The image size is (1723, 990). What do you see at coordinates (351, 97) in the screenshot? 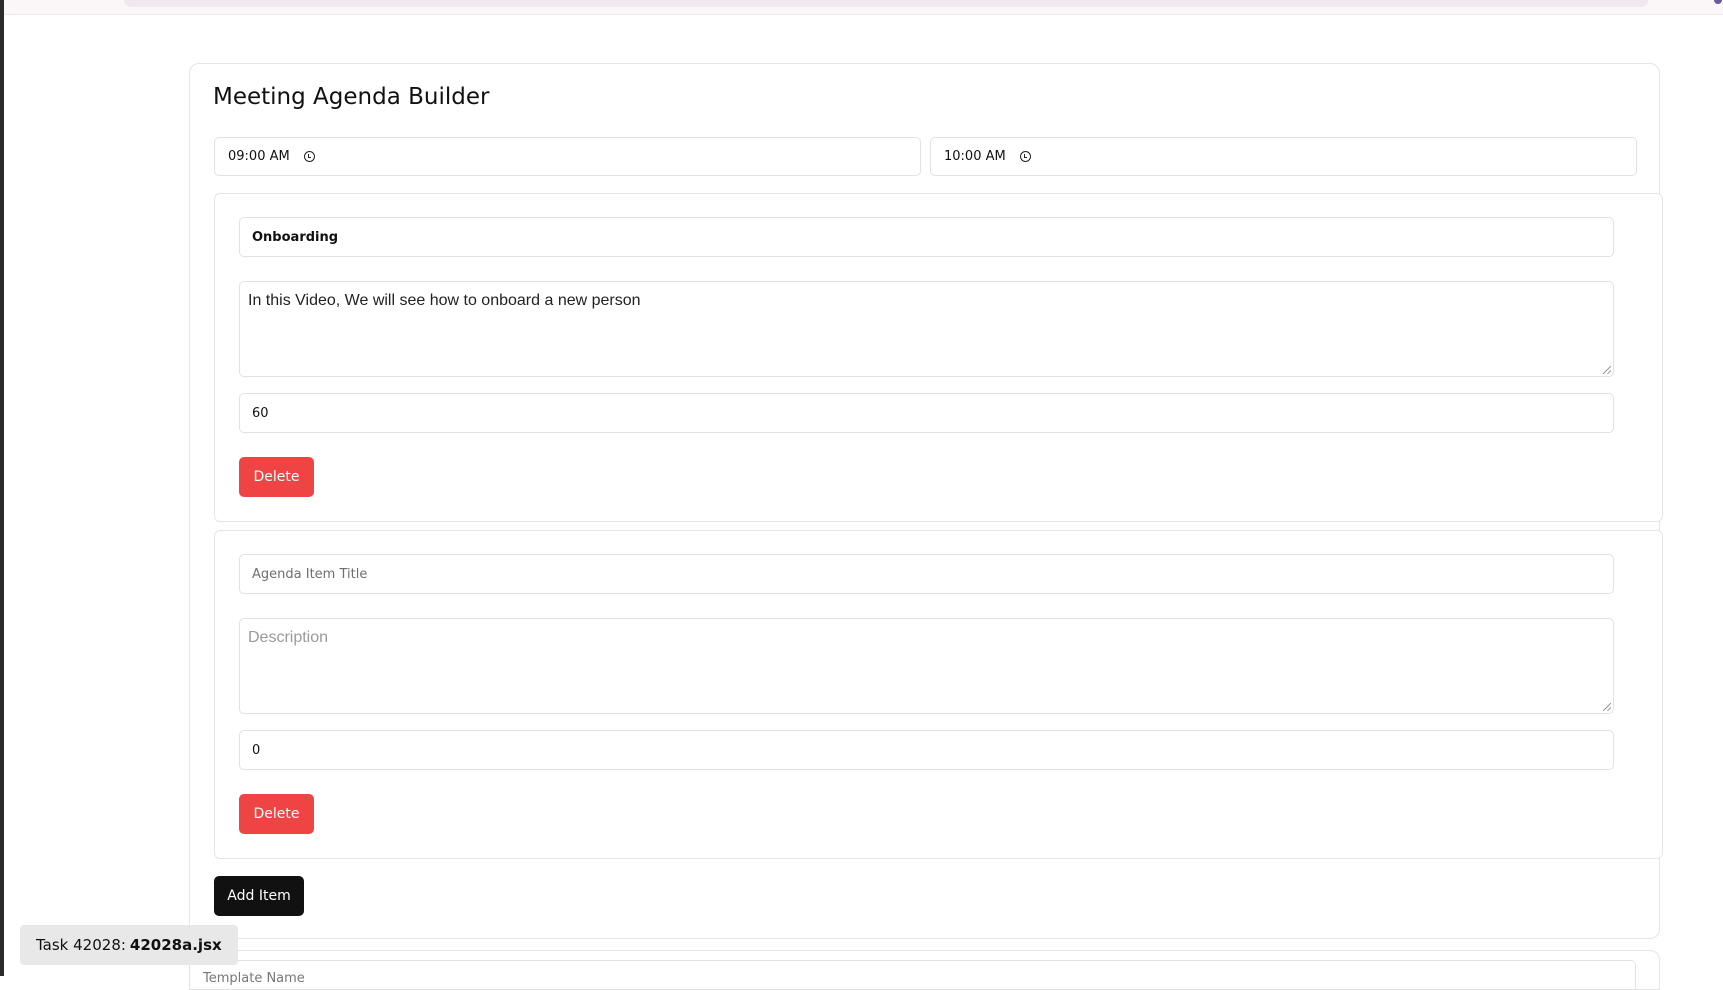
I see `page-title: Meeting Agenda Builder` at bounding box center [351, 97].